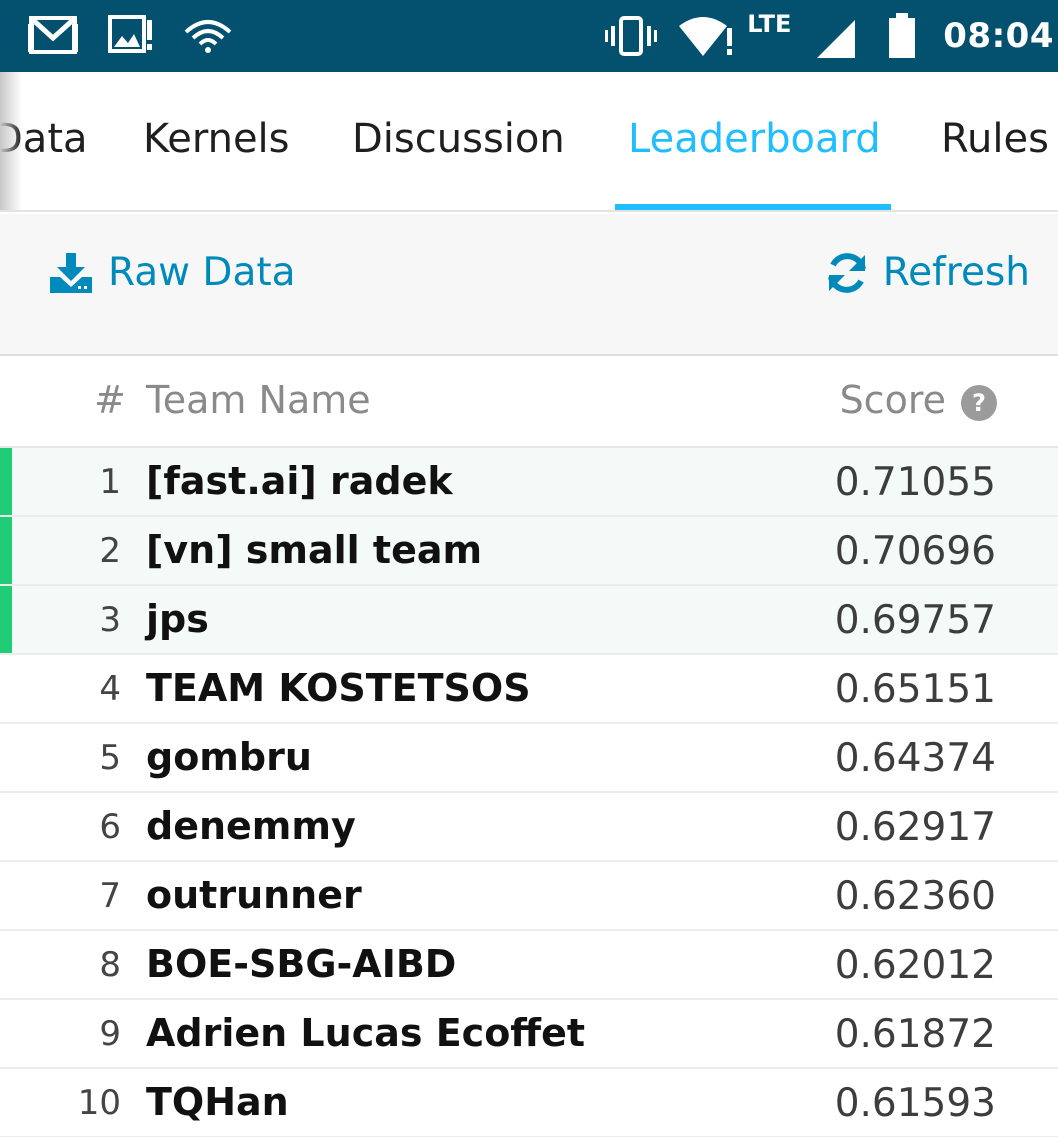  I want to click on raw-data-label: Raw Data, so click(202, 272).